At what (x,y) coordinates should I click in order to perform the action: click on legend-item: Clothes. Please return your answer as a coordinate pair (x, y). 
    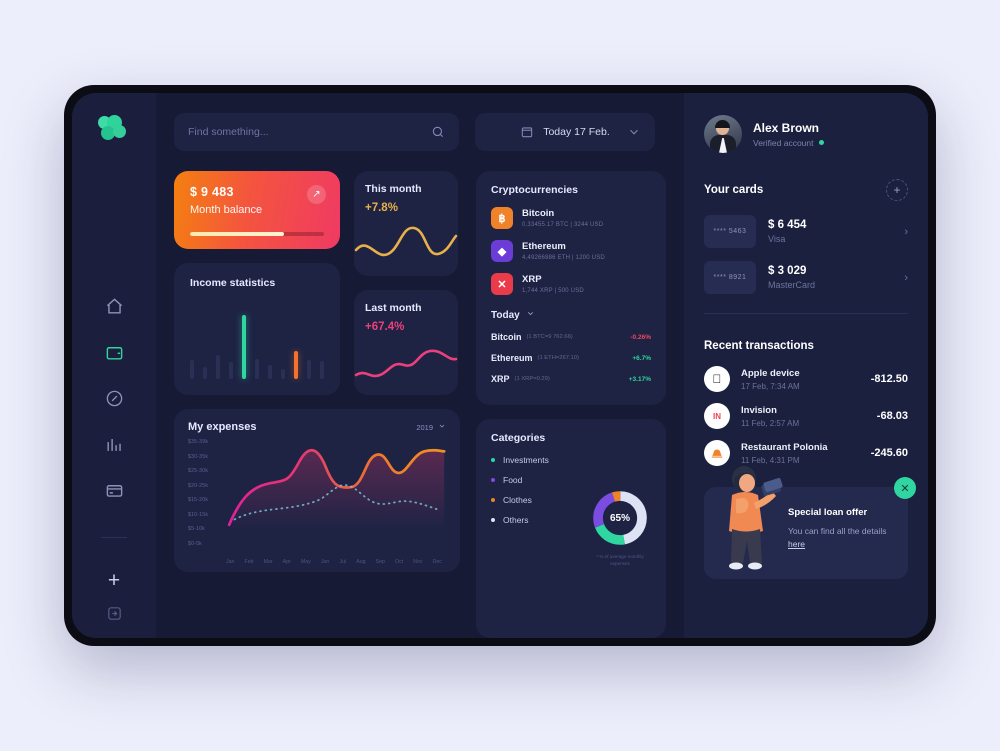
    Looking at the image, I should click on (520, 500).